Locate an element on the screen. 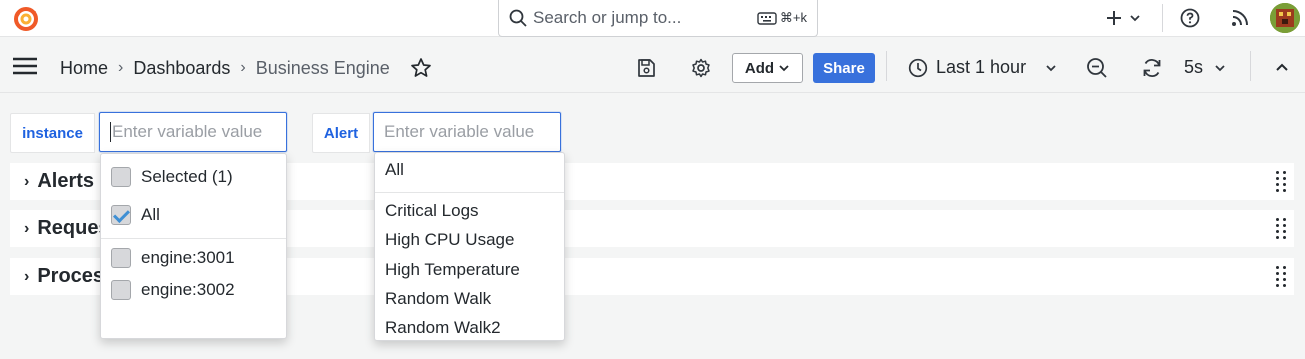 This screenshot has height=359, width=1305. news-button is located at coordinates (1240, 18).